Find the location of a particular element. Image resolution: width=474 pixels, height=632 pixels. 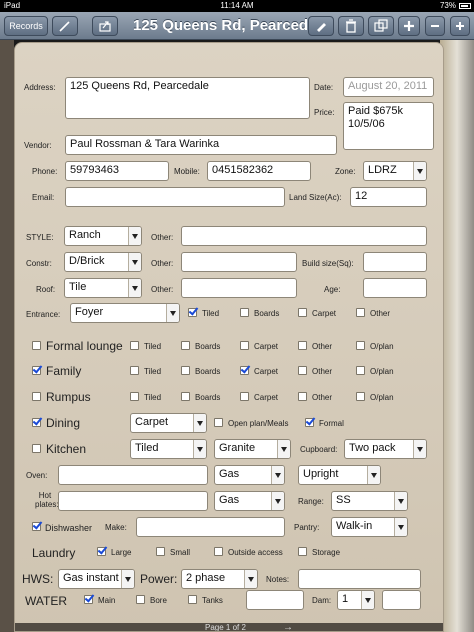

dam-select: 1 is located at coordinates (356, 600).